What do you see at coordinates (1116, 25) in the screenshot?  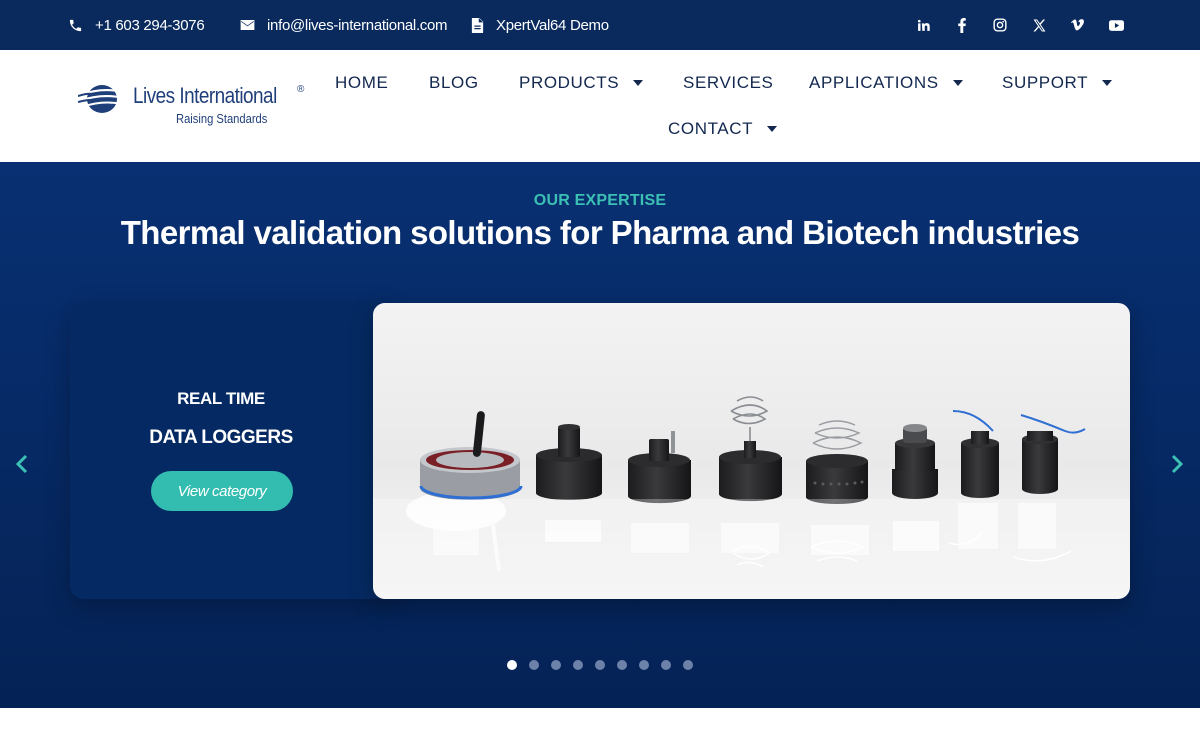 I see `youtube-icon` at bounding box center [1116, 25].